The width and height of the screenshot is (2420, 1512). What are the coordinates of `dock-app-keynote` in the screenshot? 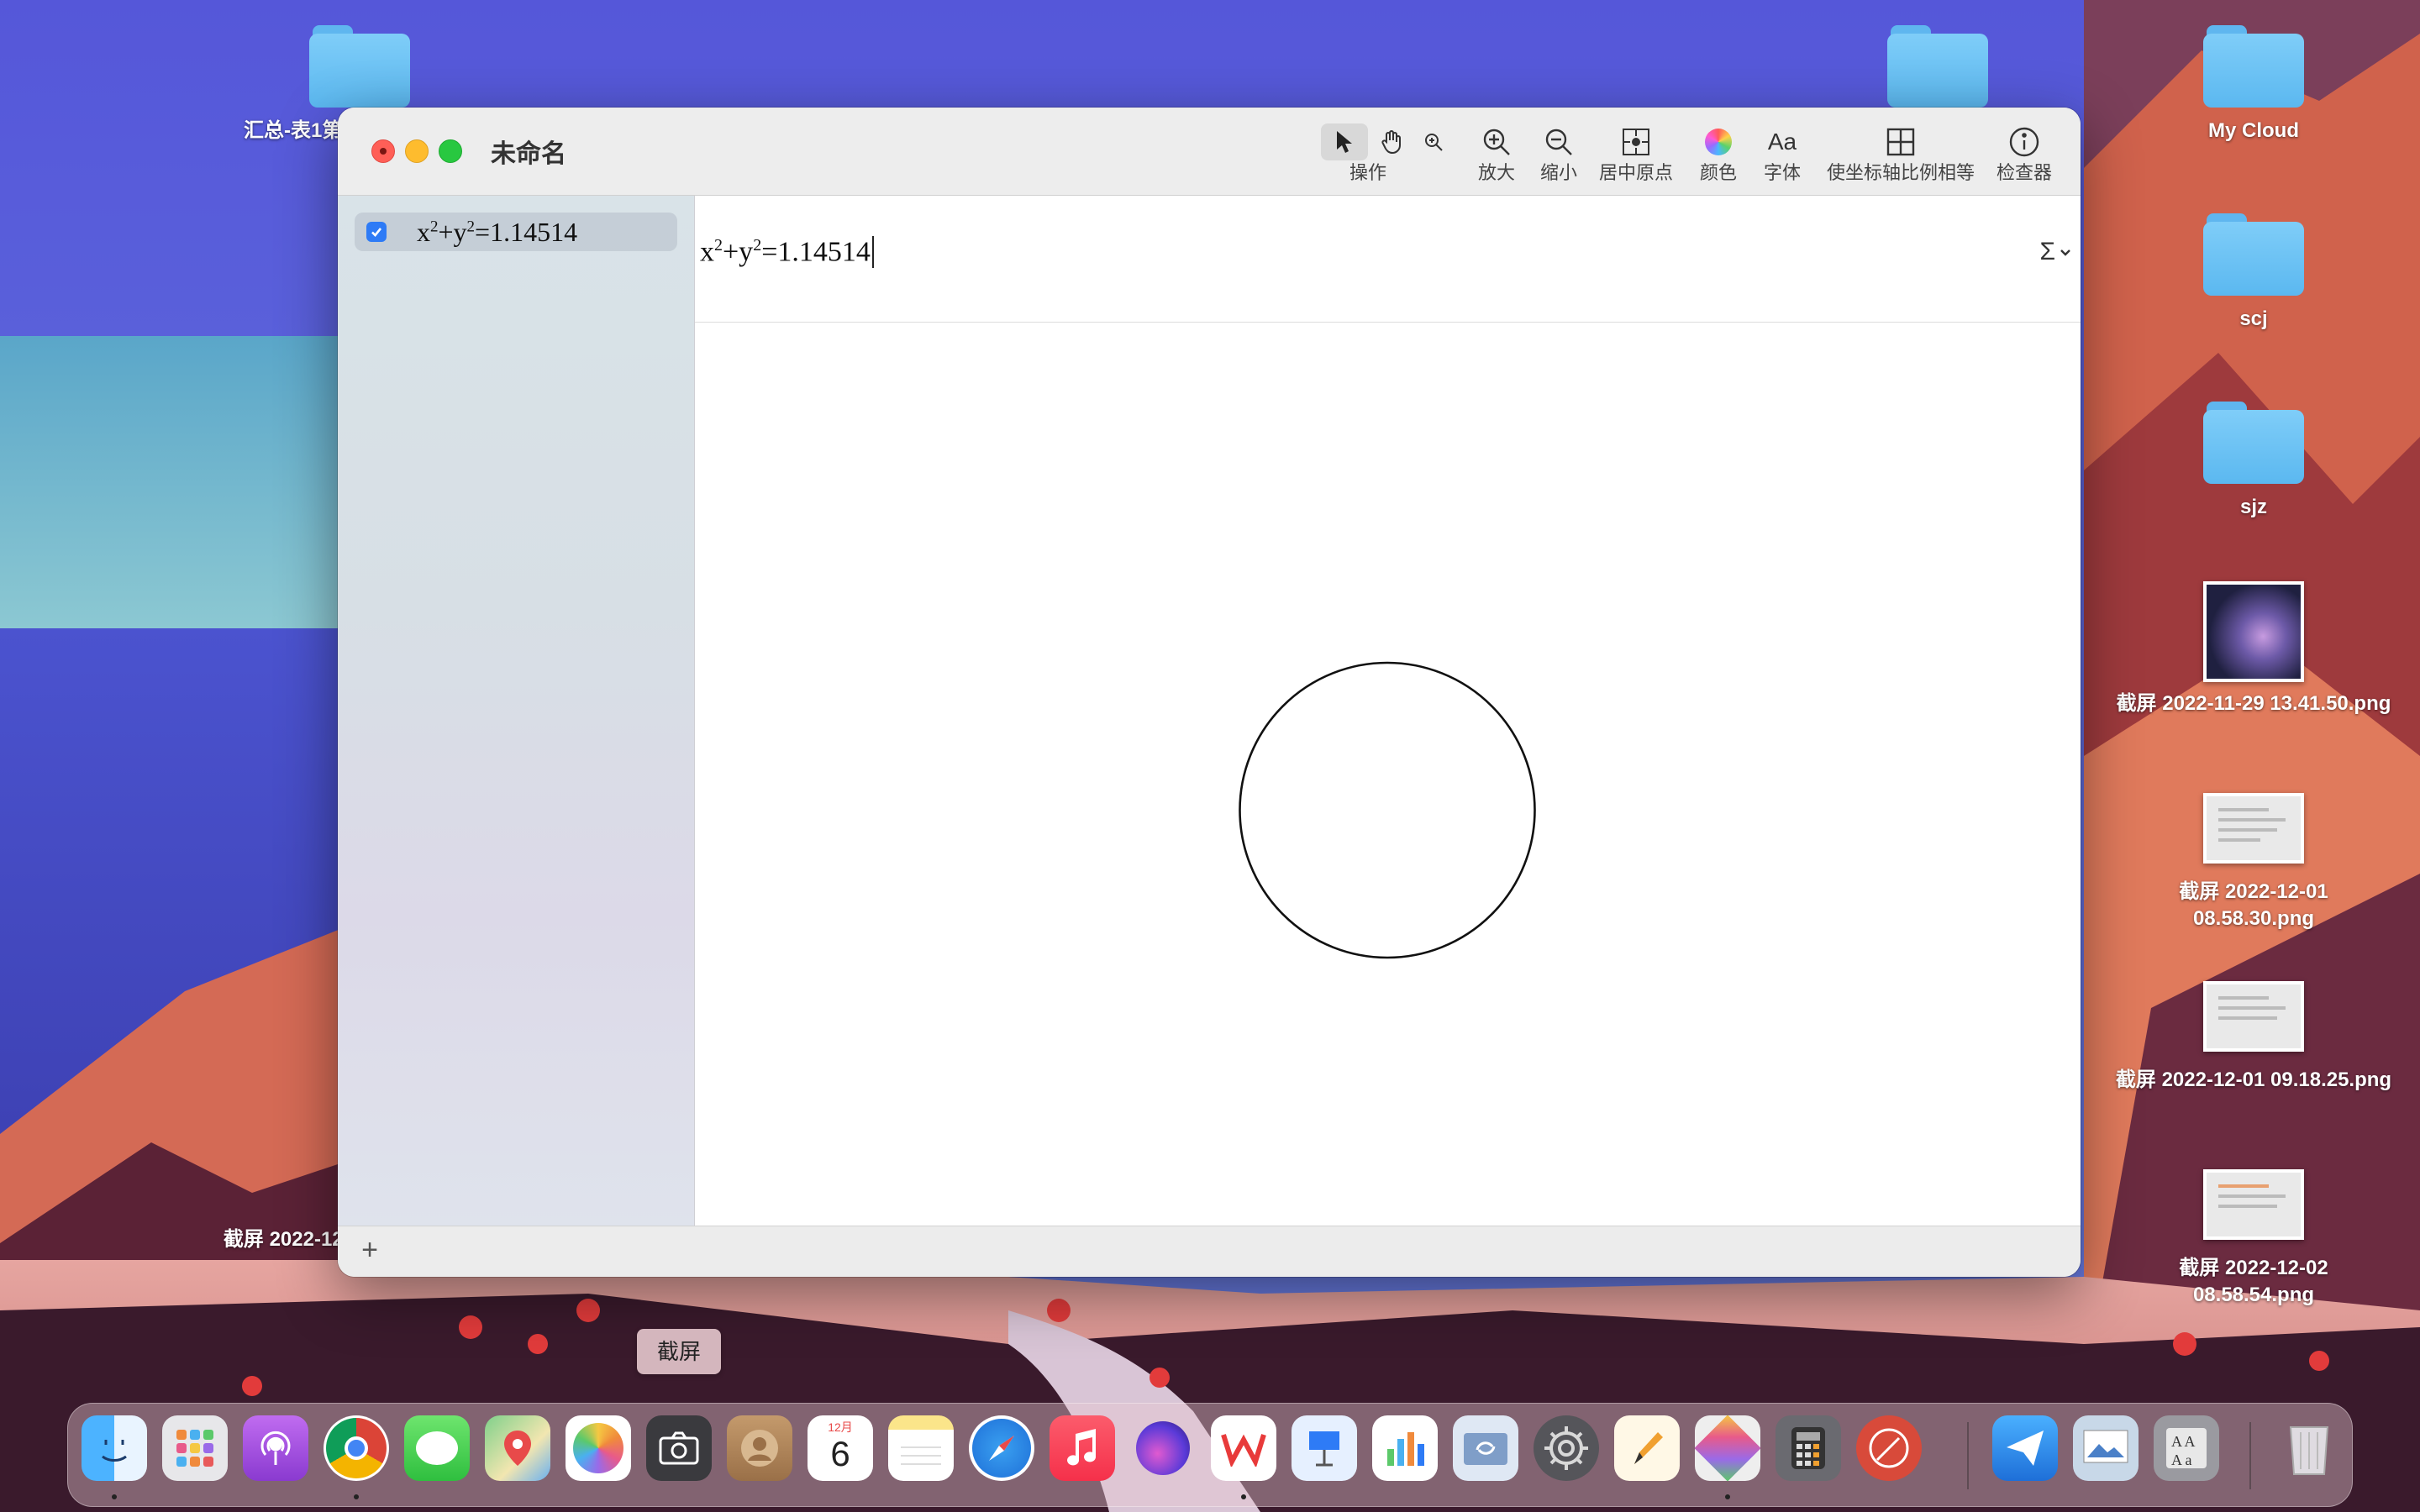 It's located at (1324, 1448).